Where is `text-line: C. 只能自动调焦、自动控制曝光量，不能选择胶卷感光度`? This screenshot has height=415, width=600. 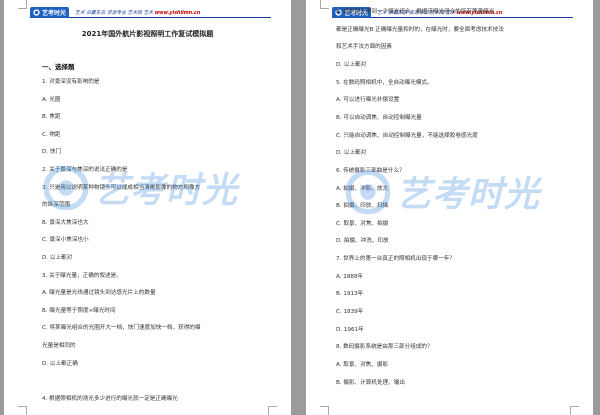
text-line: C. 只能自动调焦、自动控制曝光量，不能选择胶卷感光度 is located at coordinates (407, 135).